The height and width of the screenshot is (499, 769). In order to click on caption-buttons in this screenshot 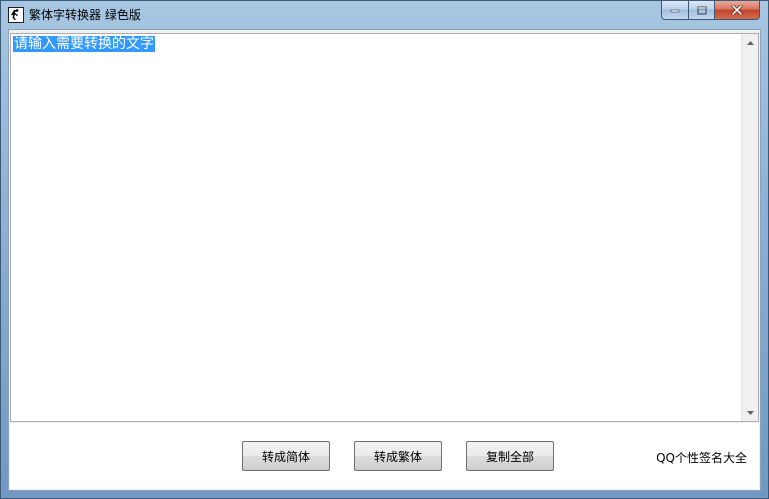, I will do `click(710, 11)`.